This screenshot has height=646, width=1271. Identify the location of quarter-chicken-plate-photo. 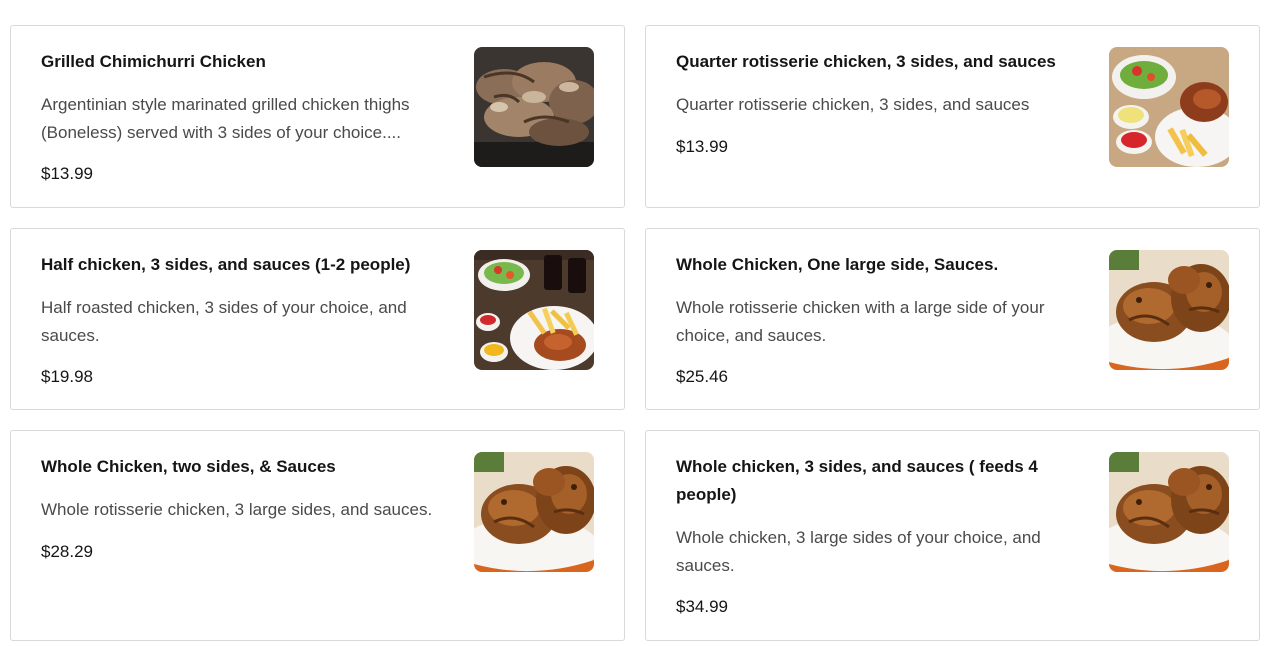
(1169, 107).